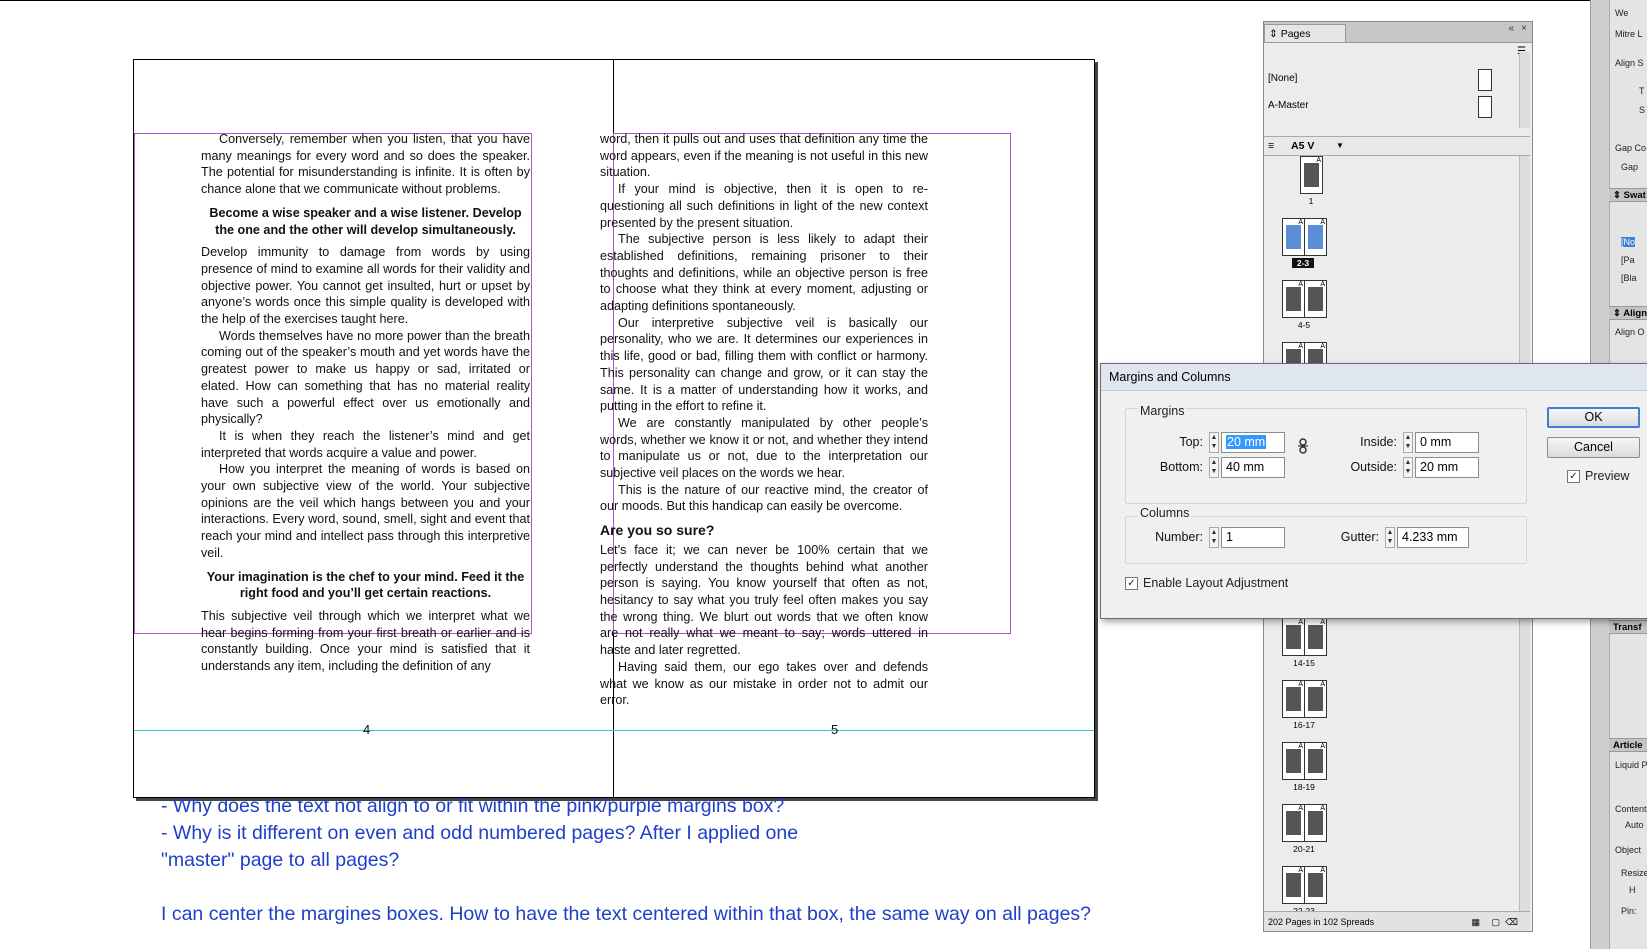 This screenshot has width=1647, height=949. What do you see at coordinates (1433, 537) in the screenshot?
I see `gutter-field: 4.233 mm` at bounding box center [1433, 537].